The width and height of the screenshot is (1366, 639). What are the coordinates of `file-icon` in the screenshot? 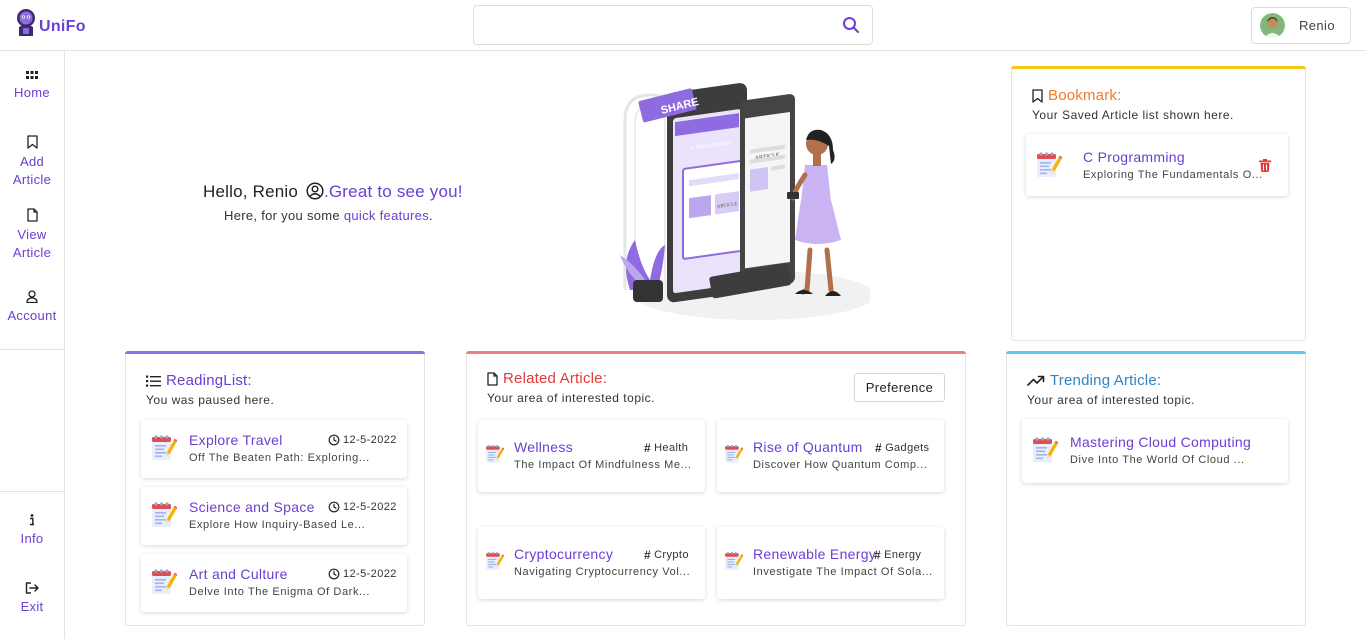 It's located at (492, 378).